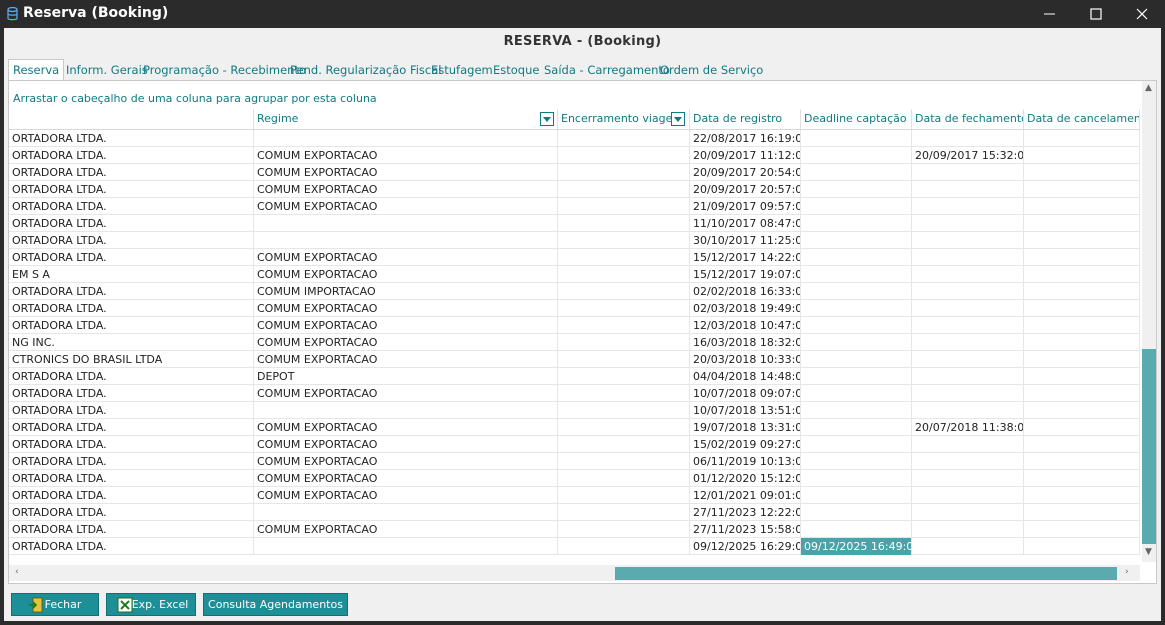 The height and width of the screenshot is (625, 1165). What do you see at coordinates (131, 274) in the screenshot?
I see `cell-client: EM S A` at bounding box center [131, 274].